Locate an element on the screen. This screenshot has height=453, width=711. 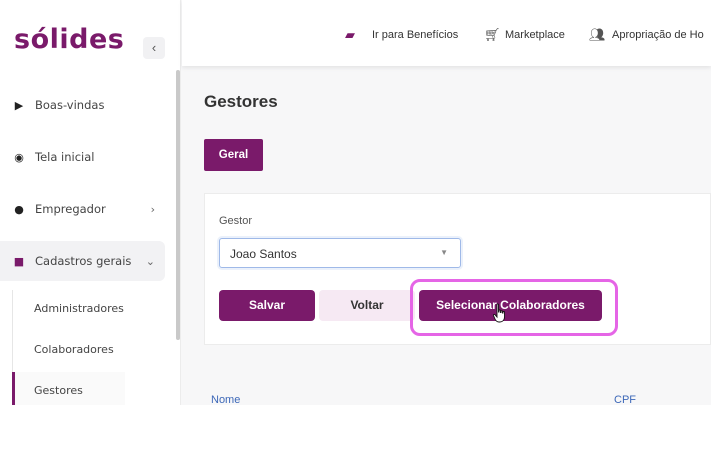
sidebar-item-label: Tela inicial is located at coordinates (65, 157).